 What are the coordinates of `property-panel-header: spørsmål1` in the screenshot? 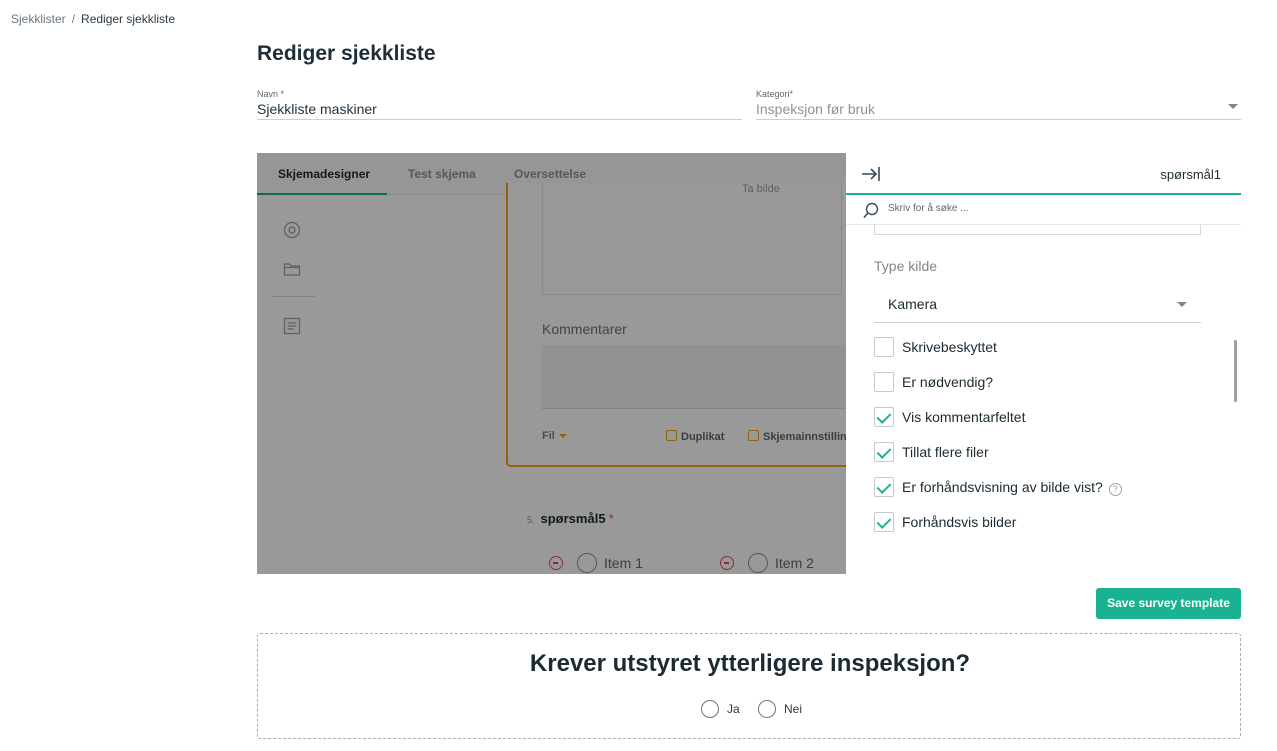 It's located at (1043, 174).